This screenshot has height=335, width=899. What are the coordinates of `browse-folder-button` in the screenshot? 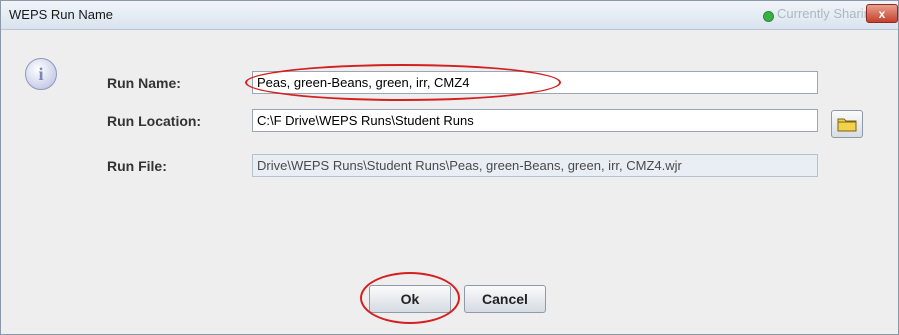 It's located at (847, 124).